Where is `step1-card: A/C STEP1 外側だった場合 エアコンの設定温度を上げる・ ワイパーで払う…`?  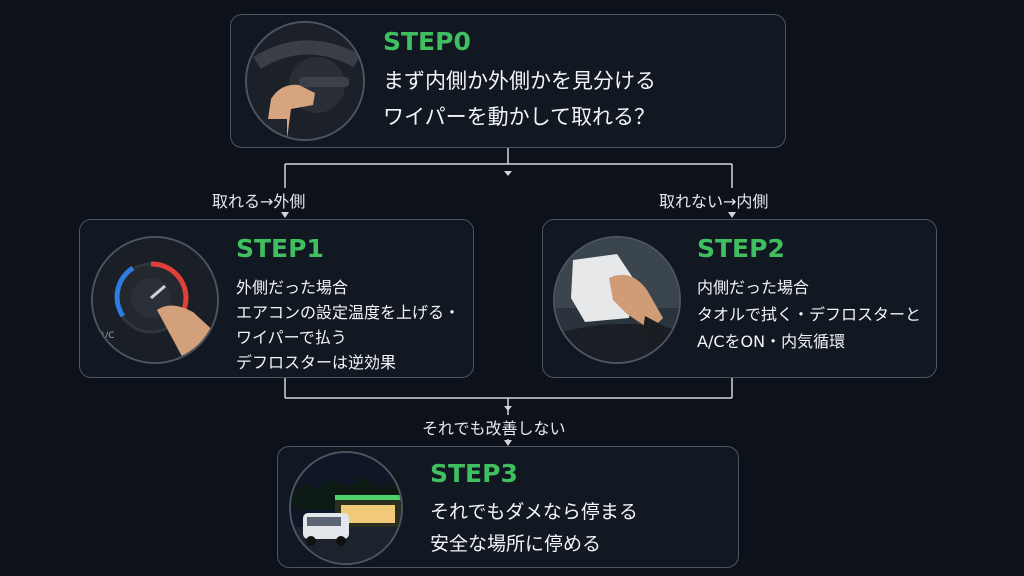
step1-card: A/C STEP1 外側だった場合 エアコンの設定温度を上げる・ ワイパーで払う… is located at coordinates (276, 298).